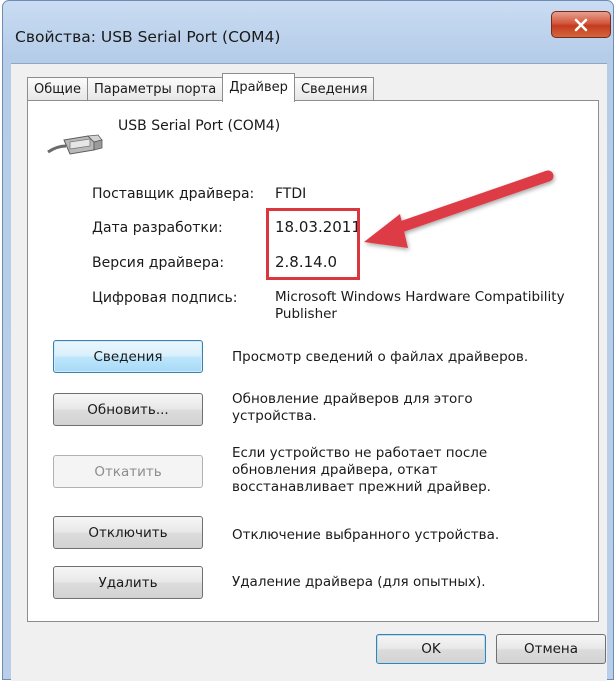 The height and width of the screenshot is (681, 616). I want to click on disable-device-button: Отключить, so click(128, 532).